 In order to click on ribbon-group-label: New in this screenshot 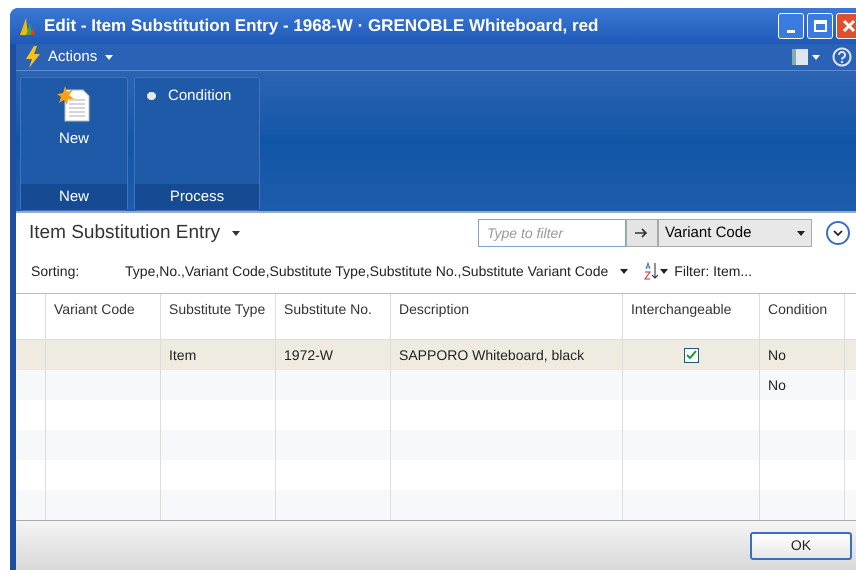, I will do `click(74, 197)`.